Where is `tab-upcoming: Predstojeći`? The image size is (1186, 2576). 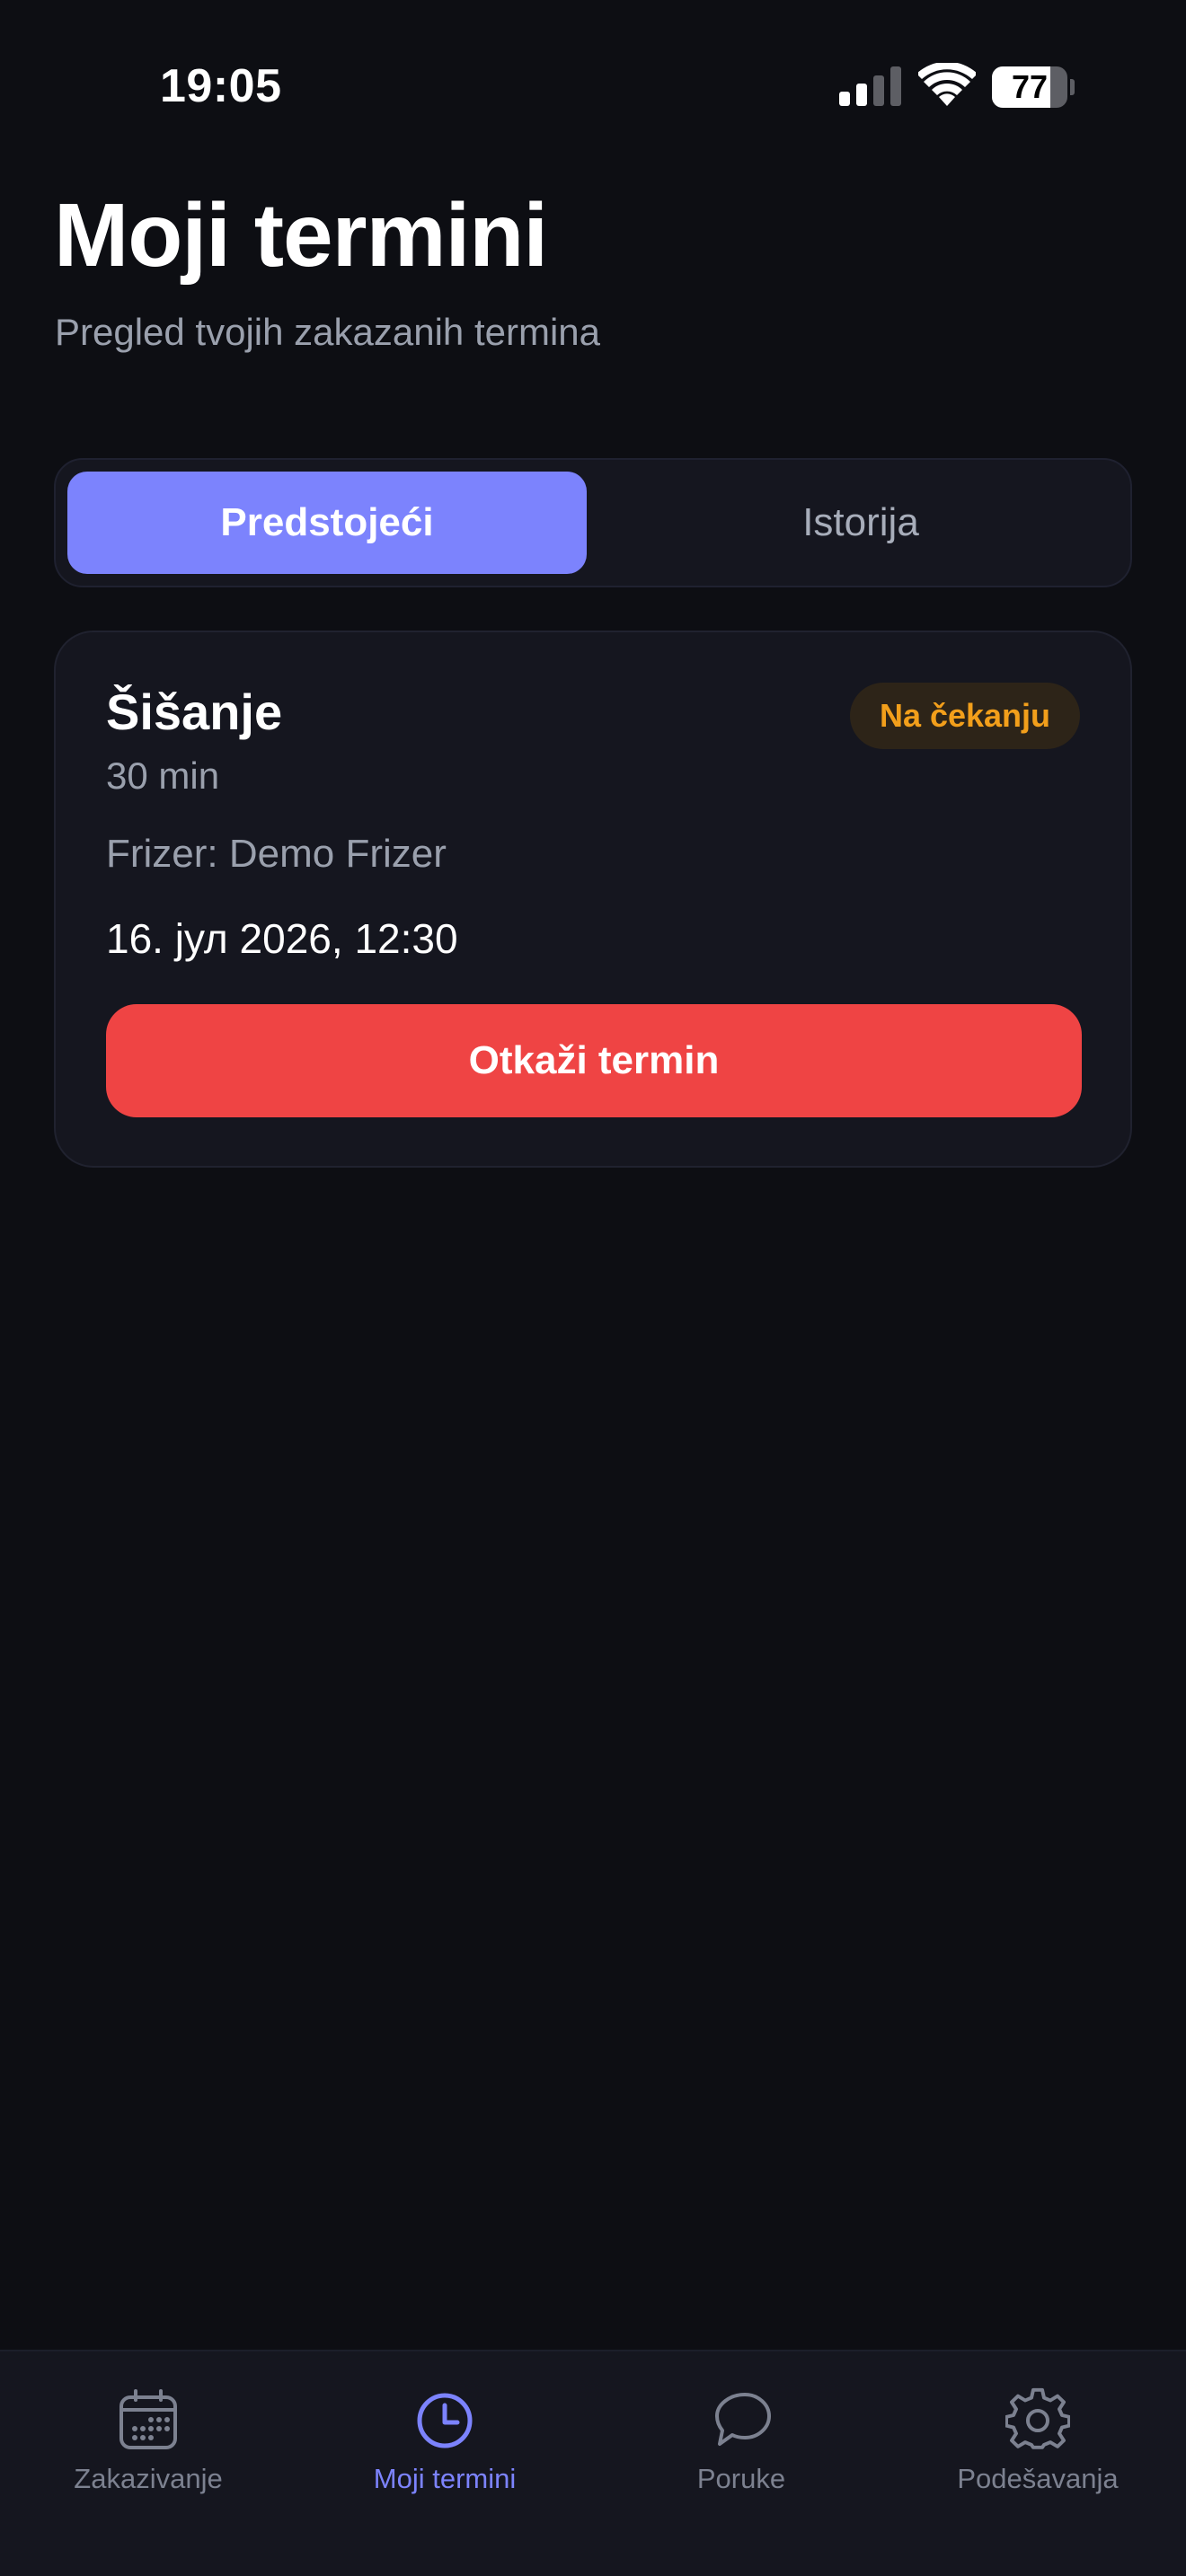
tab-upcoming: Predstojeći is located at coordinates (327, 523).